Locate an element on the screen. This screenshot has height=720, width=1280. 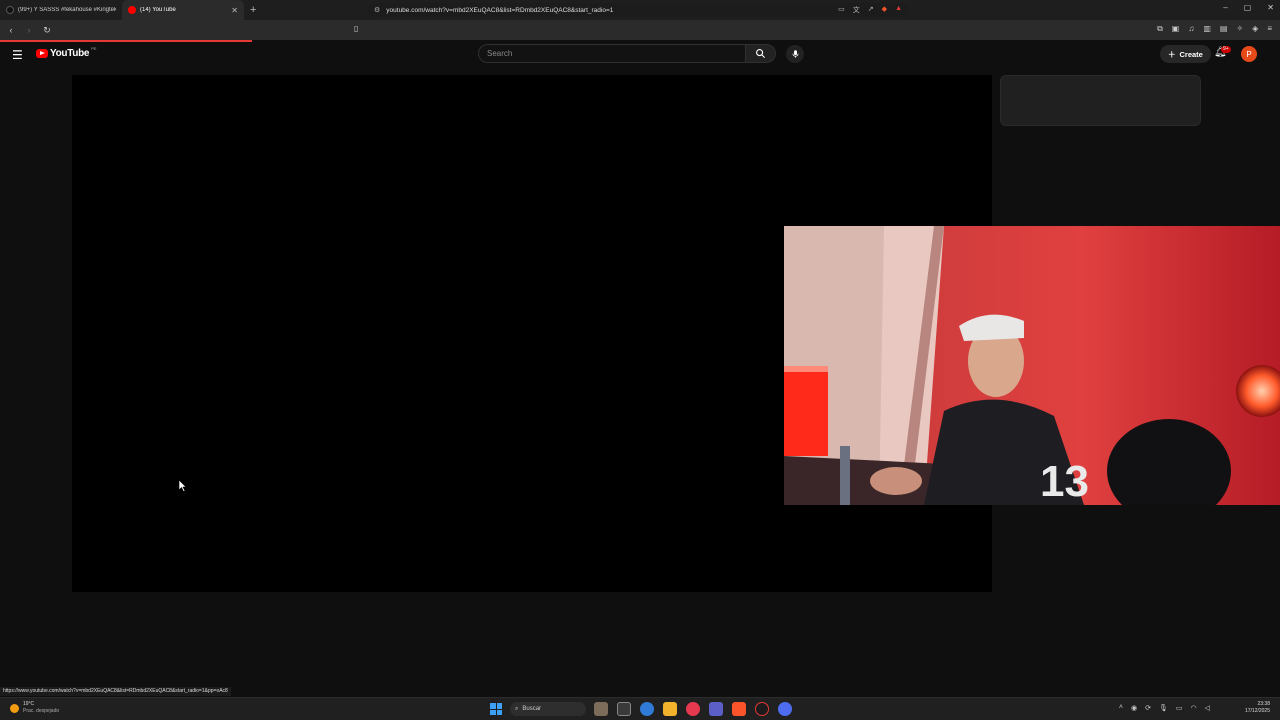
country-code: PE is located at coordinates (94, 48).